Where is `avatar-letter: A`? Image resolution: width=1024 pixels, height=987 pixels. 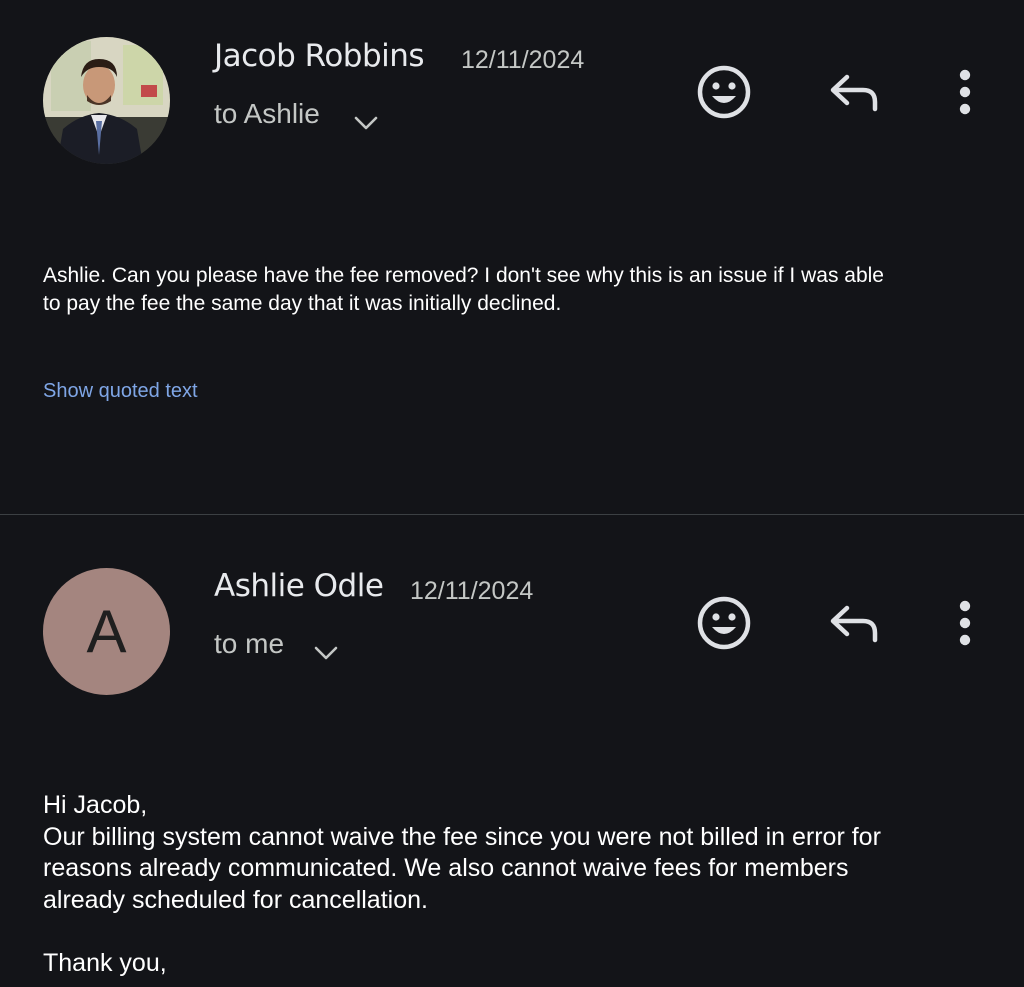
avatar-letter: A is located at coordinates (106, 631).